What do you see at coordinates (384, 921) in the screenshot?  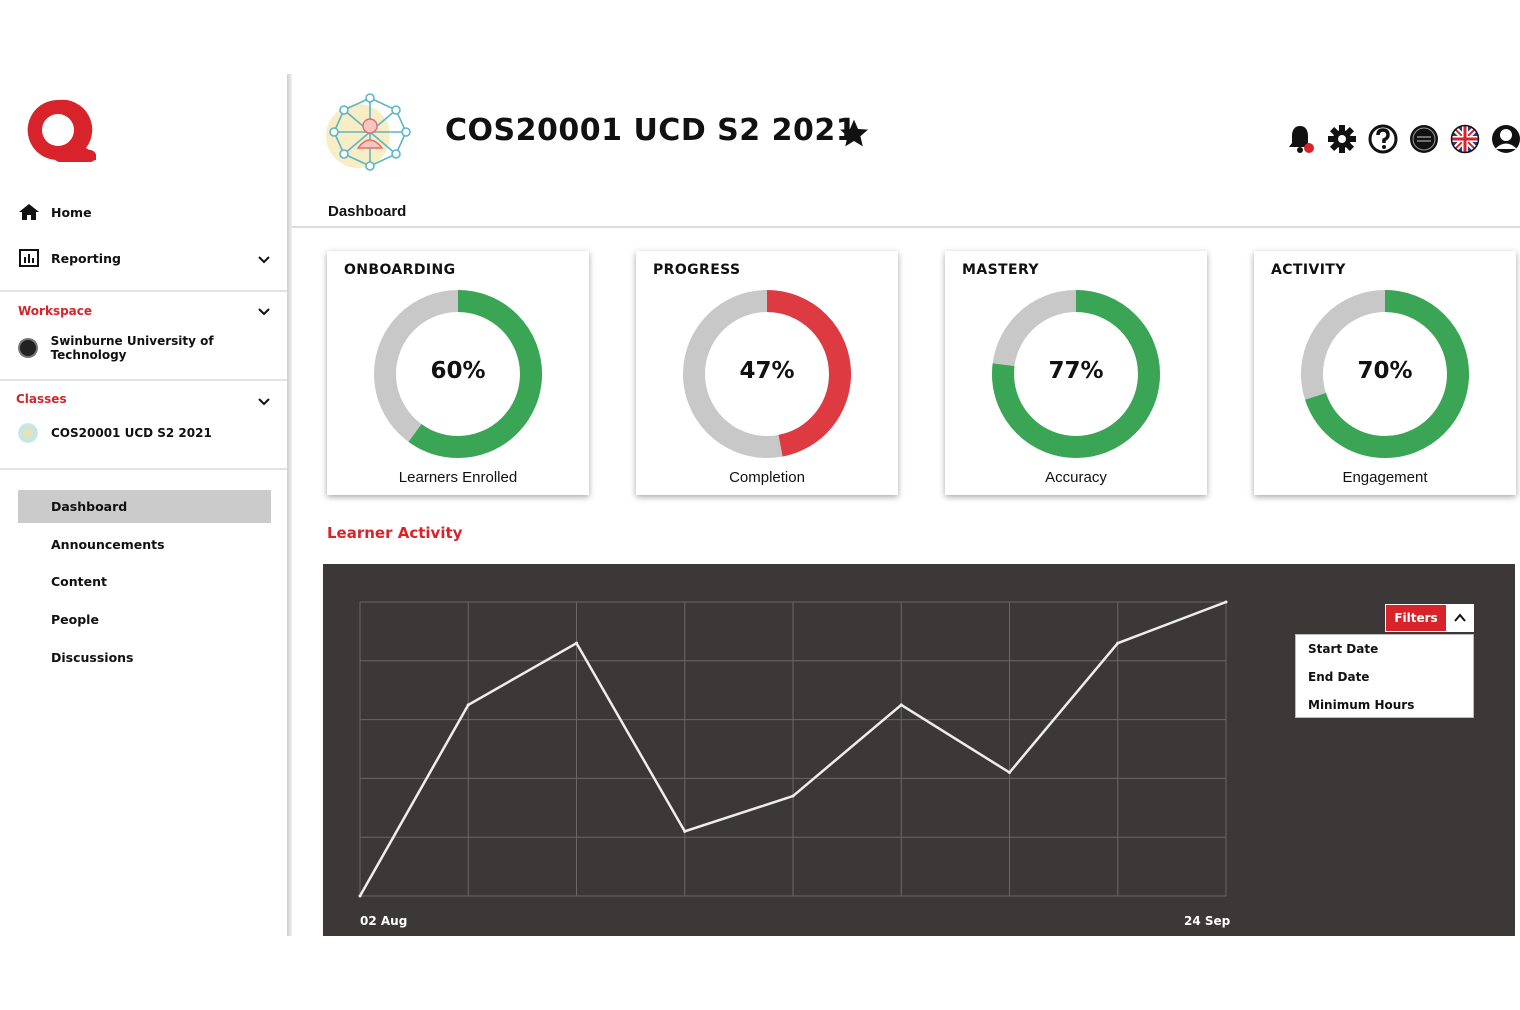 I see `x-axis-start-label: 02 Aug` at bounding box center [384, 921].